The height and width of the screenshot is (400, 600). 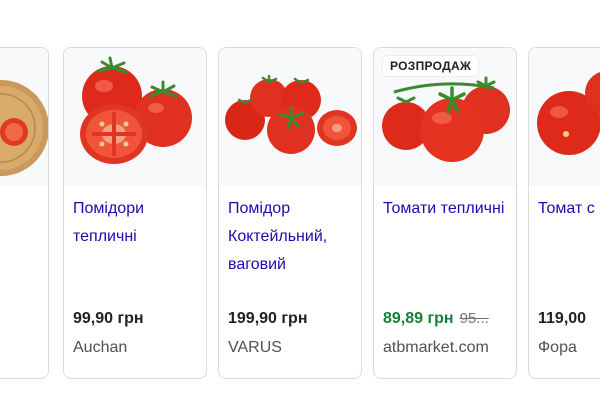 I want to click on store-name: atbmarket.com, so click(x=436, y=347).